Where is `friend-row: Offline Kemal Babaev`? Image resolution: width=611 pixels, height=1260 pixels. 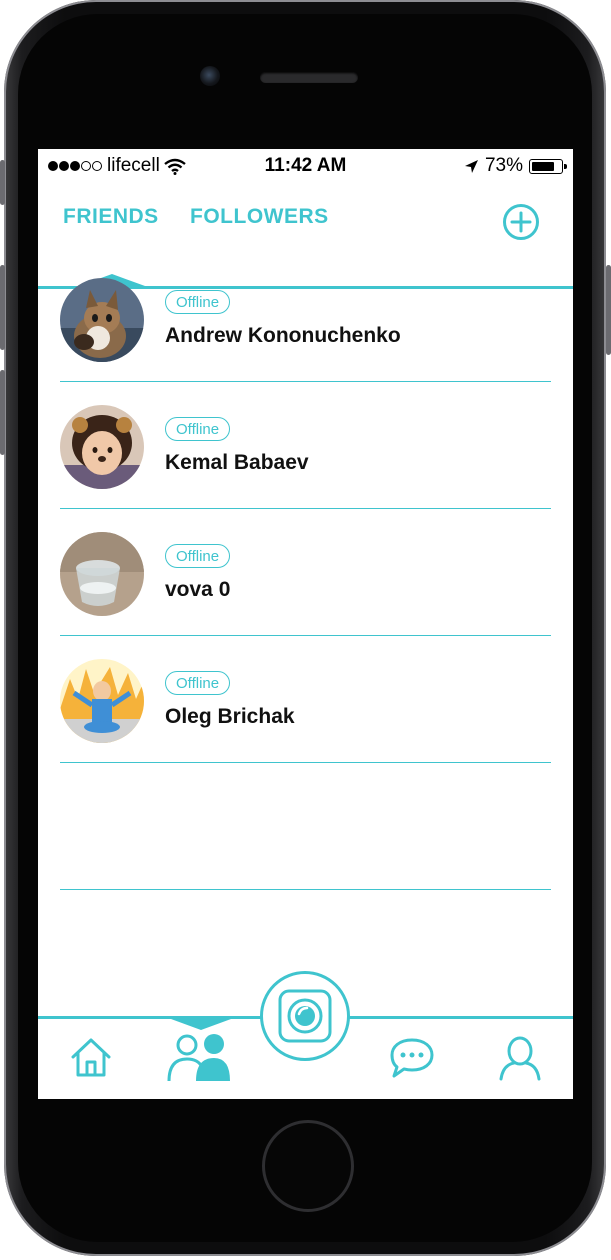 friend-row: Offline Kemal Babaev is located at coordinates (305, 445).